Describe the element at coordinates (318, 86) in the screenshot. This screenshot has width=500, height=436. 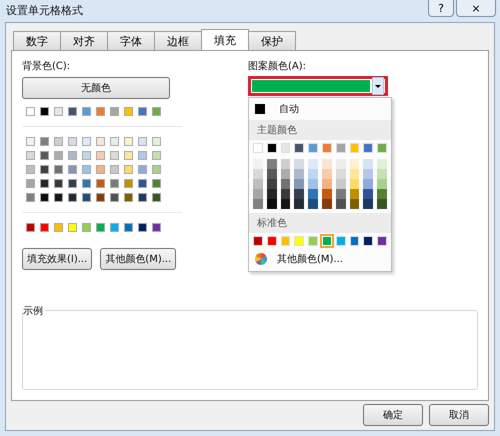
I see `pattern-color-dropdown` at that location.